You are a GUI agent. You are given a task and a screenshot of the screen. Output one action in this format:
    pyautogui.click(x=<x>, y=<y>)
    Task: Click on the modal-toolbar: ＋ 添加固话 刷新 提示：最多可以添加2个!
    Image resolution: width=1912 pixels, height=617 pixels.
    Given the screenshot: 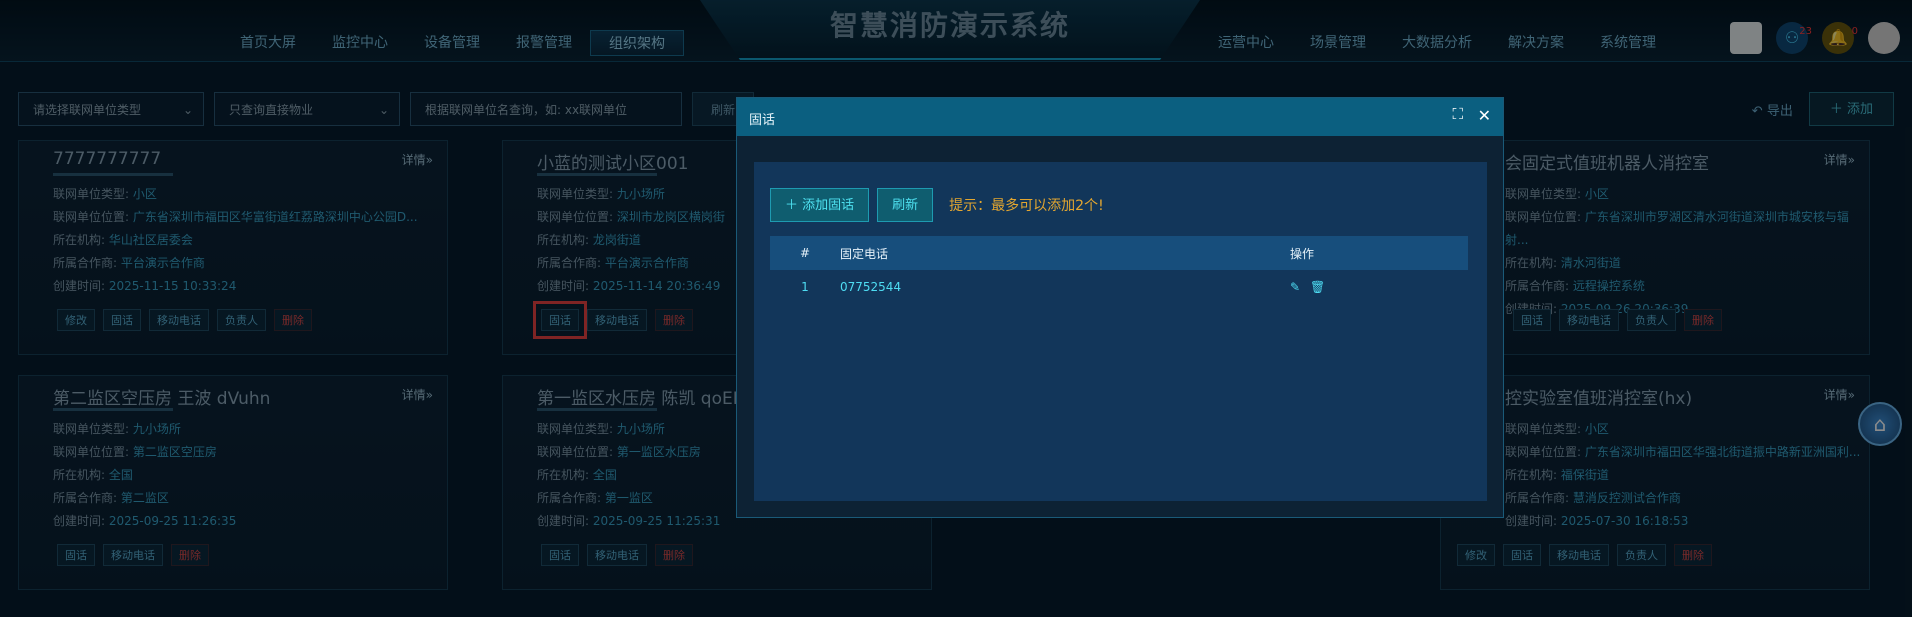 What is the action you would take?
    pyautogui.click(x=937, y=205)
    